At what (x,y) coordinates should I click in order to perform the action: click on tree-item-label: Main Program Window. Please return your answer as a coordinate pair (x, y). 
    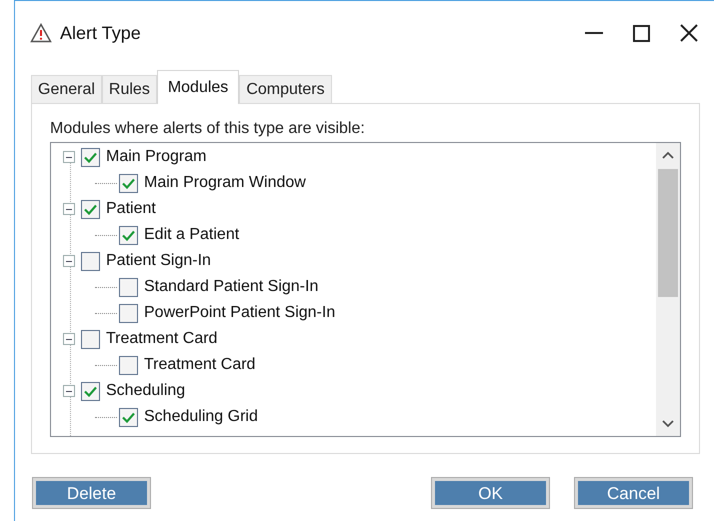
    Looking at the image, I should click on (225, 183).